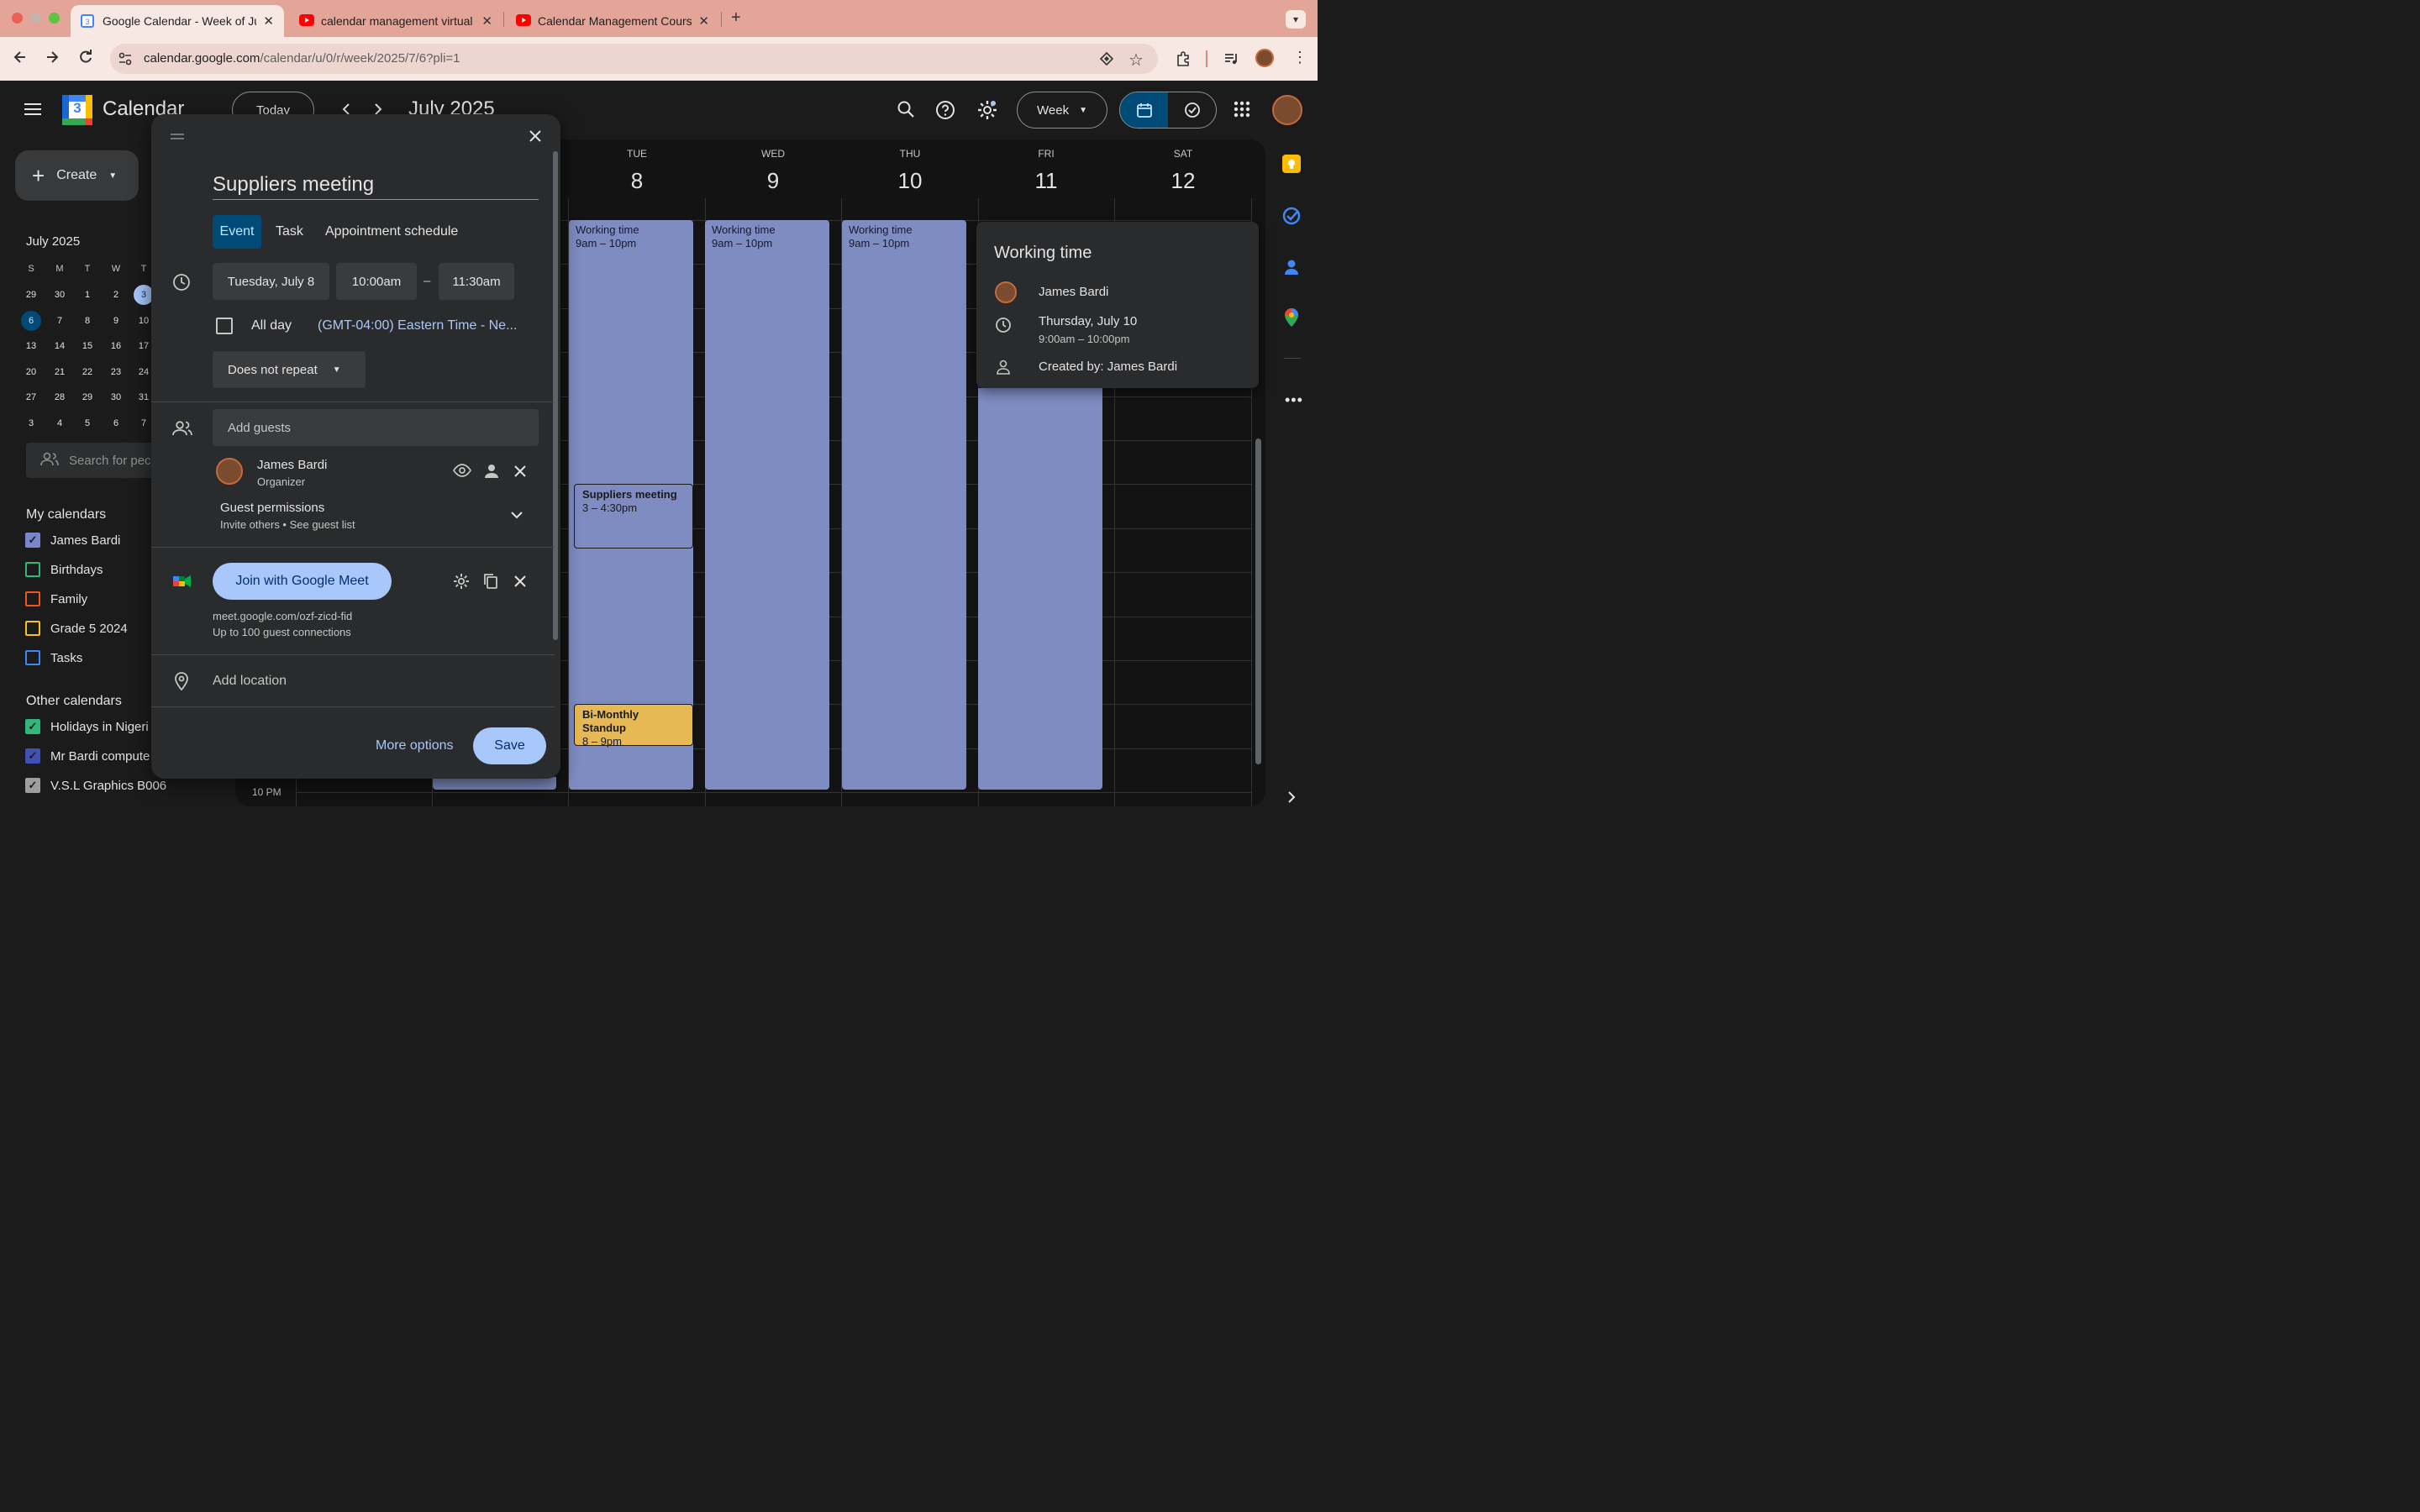 The image size is (2420, 1512). I want to click on mini-calendar-day: 30, so click(60, 295).